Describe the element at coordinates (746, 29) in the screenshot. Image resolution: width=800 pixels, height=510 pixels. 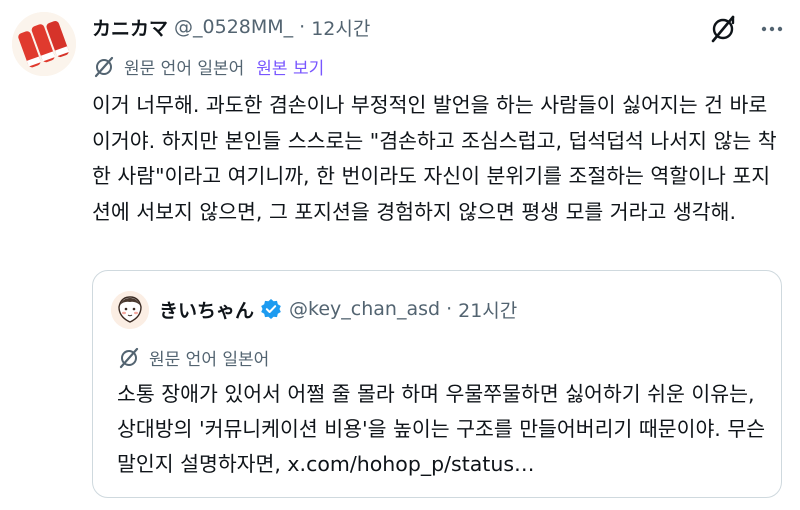
I see `post-actions` at that location.